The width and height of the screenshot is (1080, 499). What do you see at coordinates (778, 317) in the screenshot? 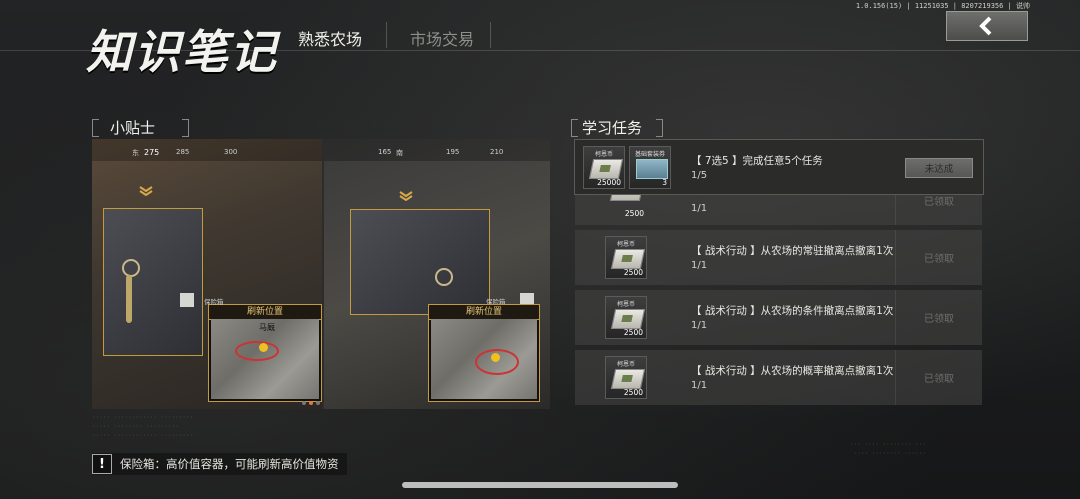
I see `task-item: 柯恩币 2500 【 战术行动 】从农场的条件撤离点撤离1次 1/1 已领取` at bounding box center [778, 317].